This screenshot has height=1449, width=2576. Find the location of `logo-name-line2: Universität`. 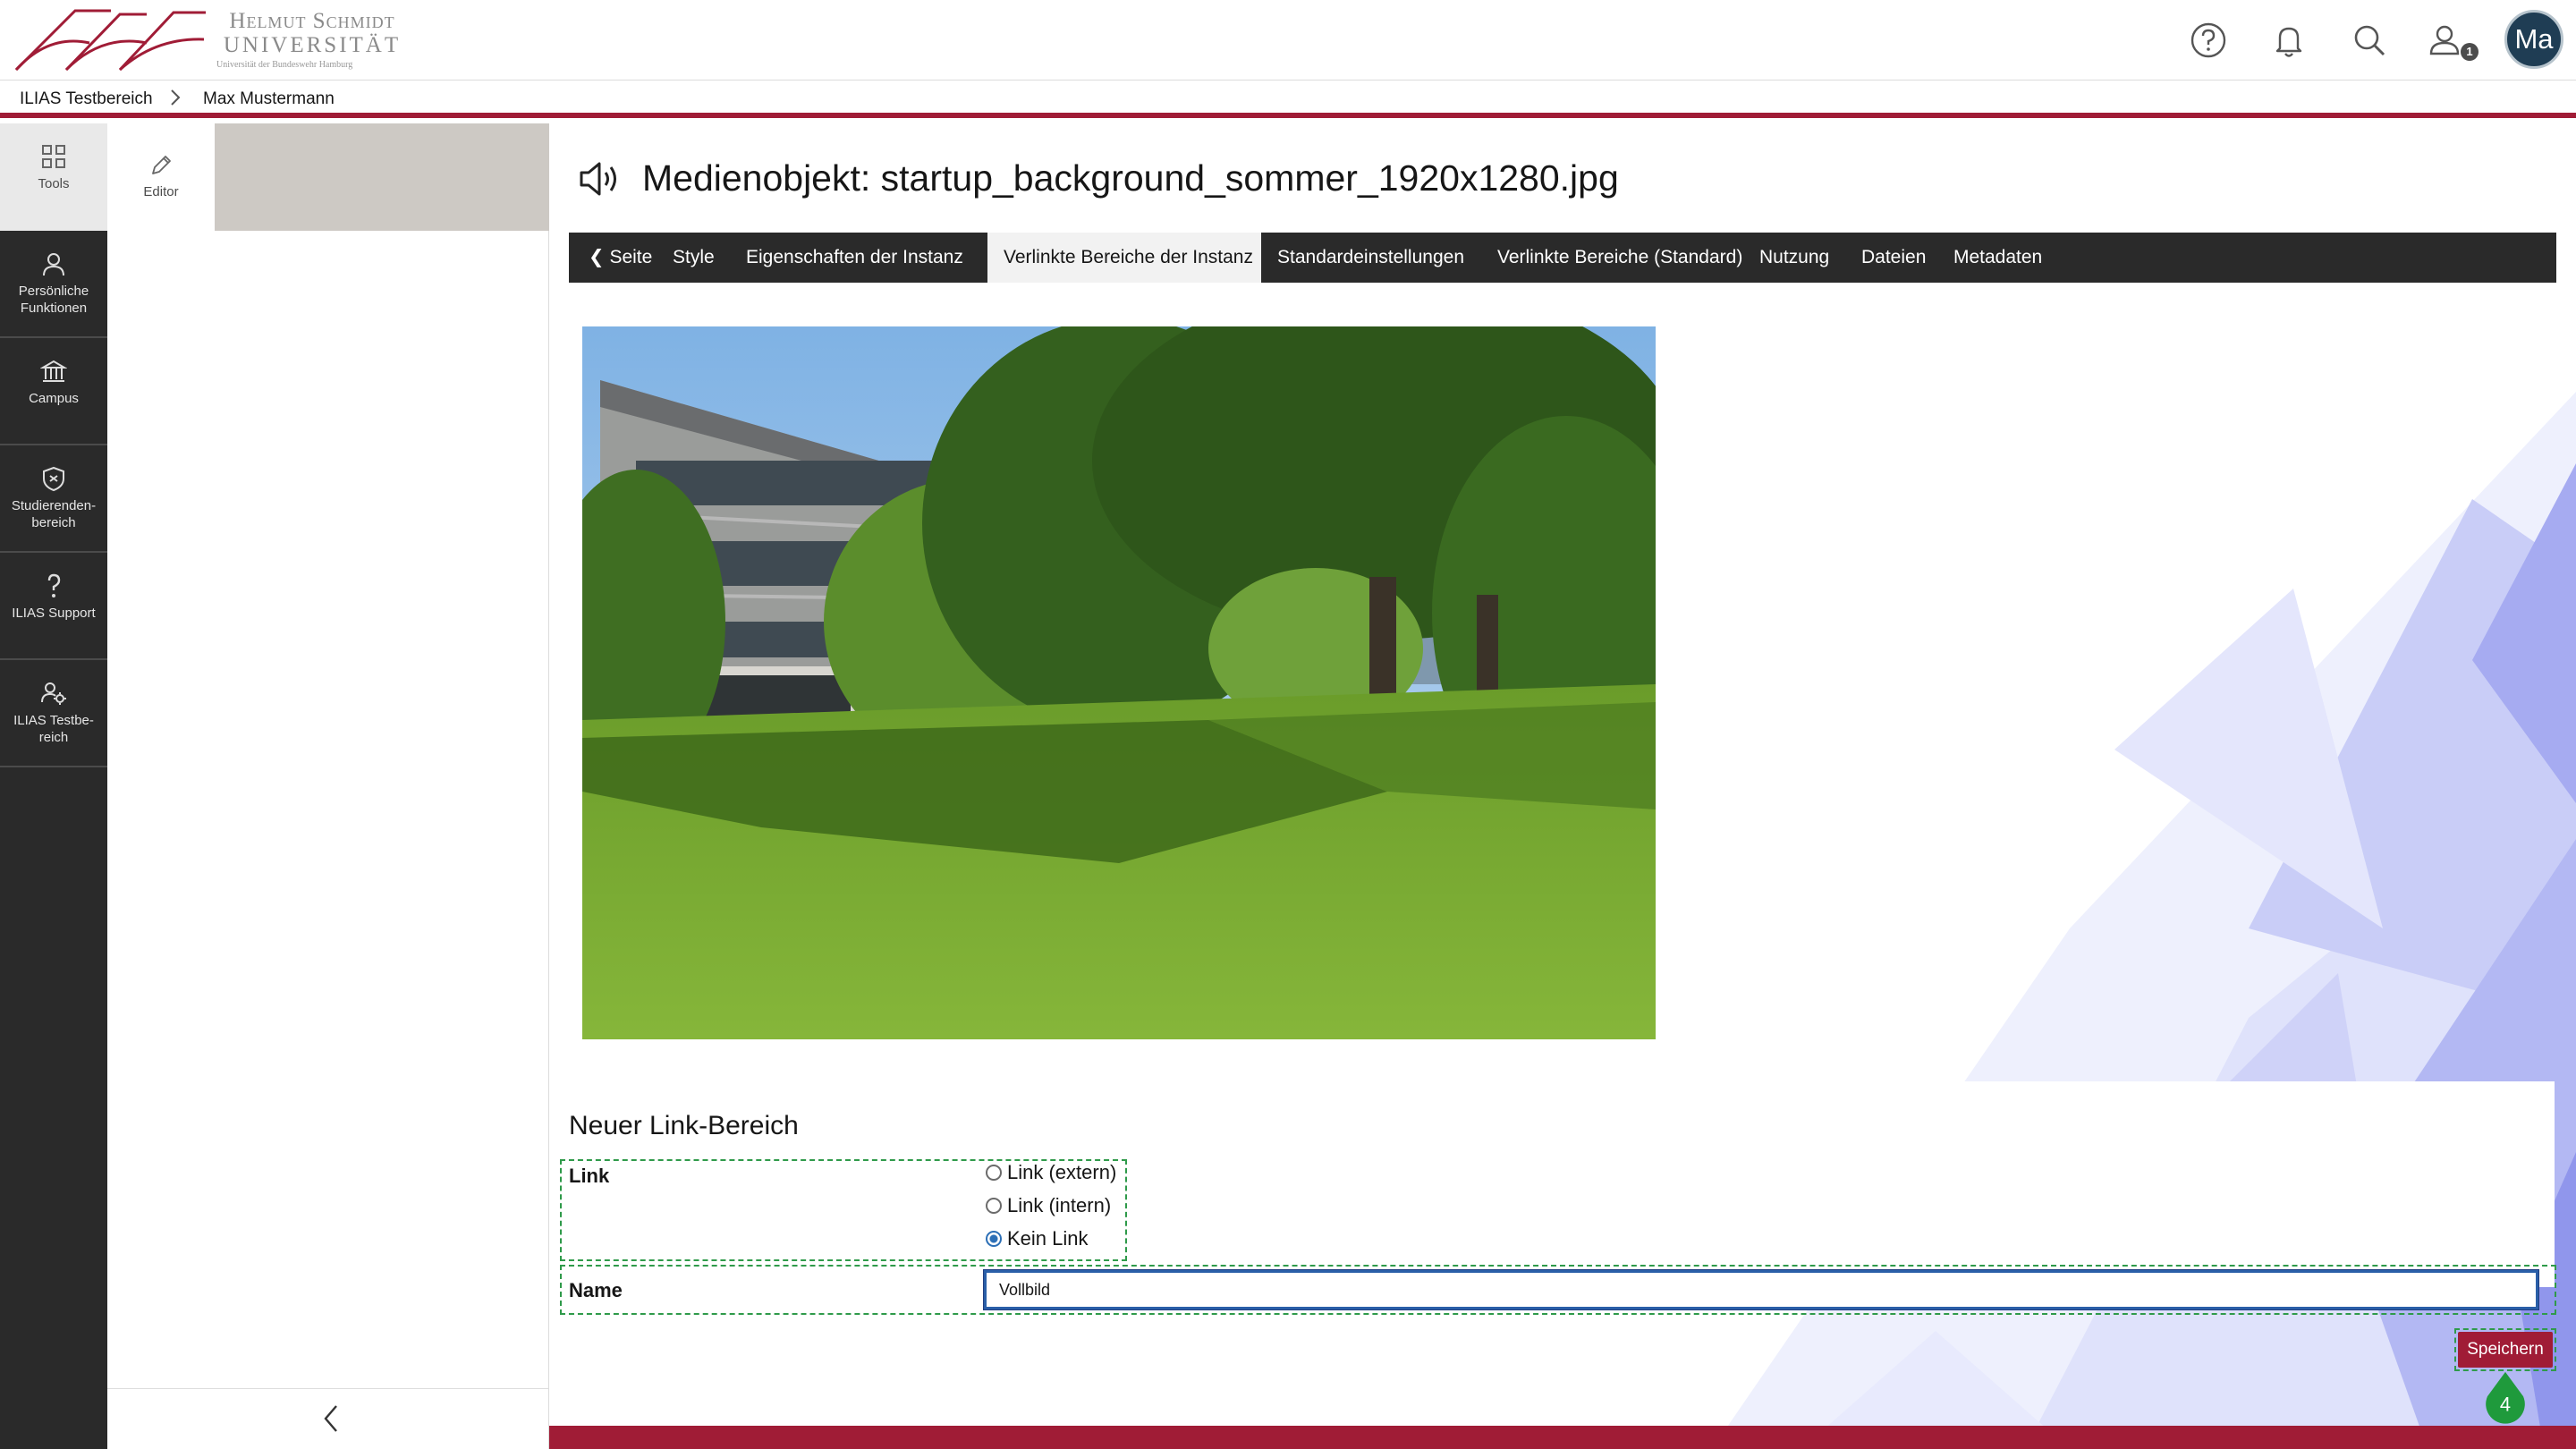

logo-name-line2: Universität is located at coordinates (312, 45).